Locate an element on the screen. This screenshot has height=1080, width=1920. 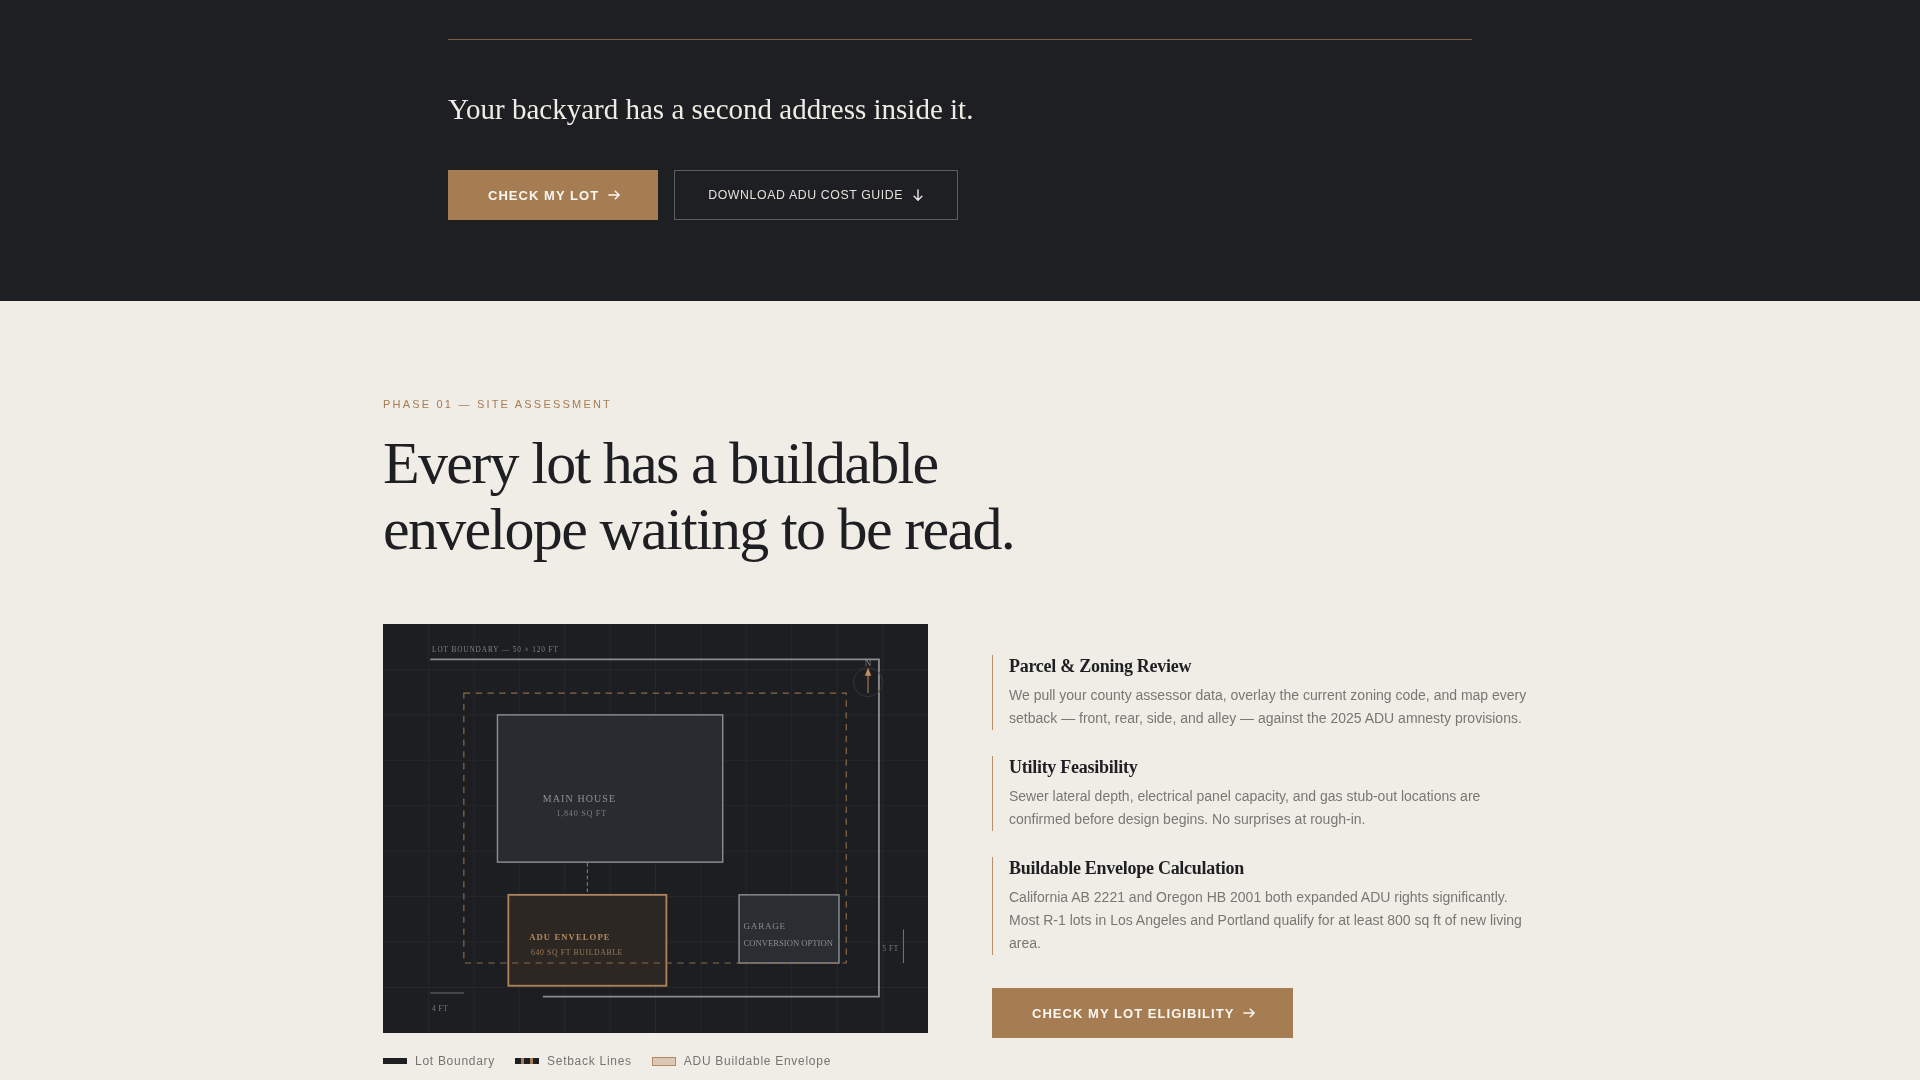
step-text: We pull your county assessor data, overlay the current zoning code, and map every setback — front, rear, side, and alley — against the 2025 ADU amnesty provisions. is located at coordinates (1268, 707).